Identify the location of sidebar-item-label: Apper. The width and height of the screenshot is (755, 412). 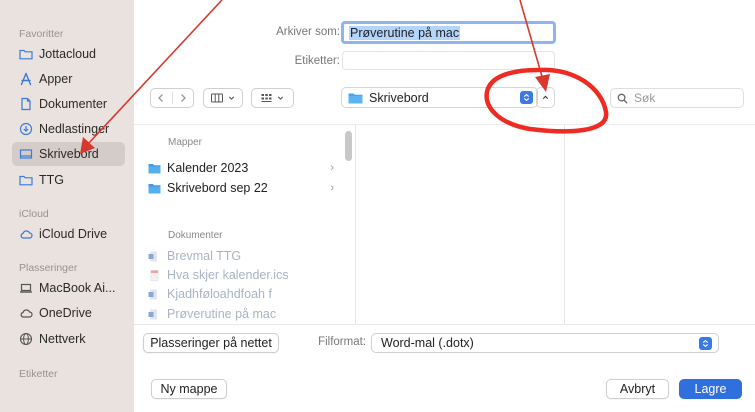
(56, 79).